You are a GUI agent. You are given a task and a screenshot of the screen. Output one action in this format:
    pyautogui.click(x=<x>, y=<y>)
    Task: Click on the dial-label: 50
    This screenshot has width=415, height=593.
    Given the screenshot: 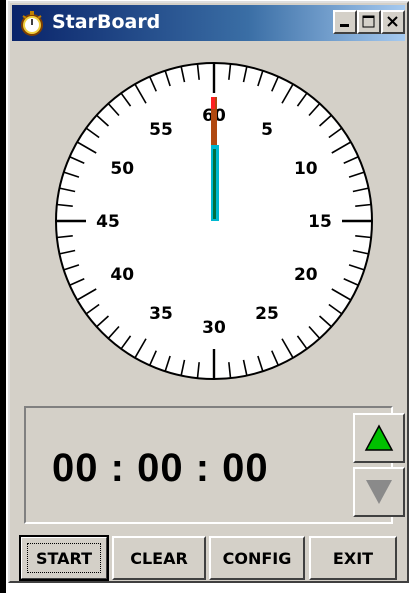 What is the action you would take?
    pyautogui.click(x=122, y=169)
    